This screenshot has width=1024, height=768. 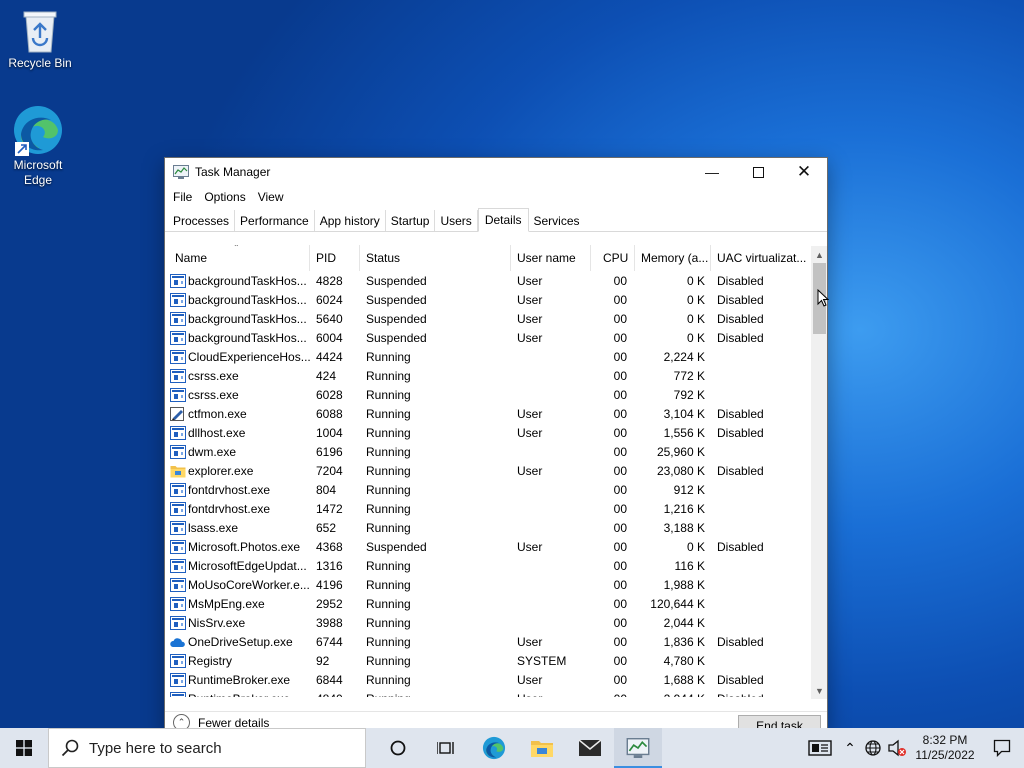 I want to click on table-row: MicrosoftEdgeUpdat... 1316 Running 00 116 K, so click(x=488, y=565).